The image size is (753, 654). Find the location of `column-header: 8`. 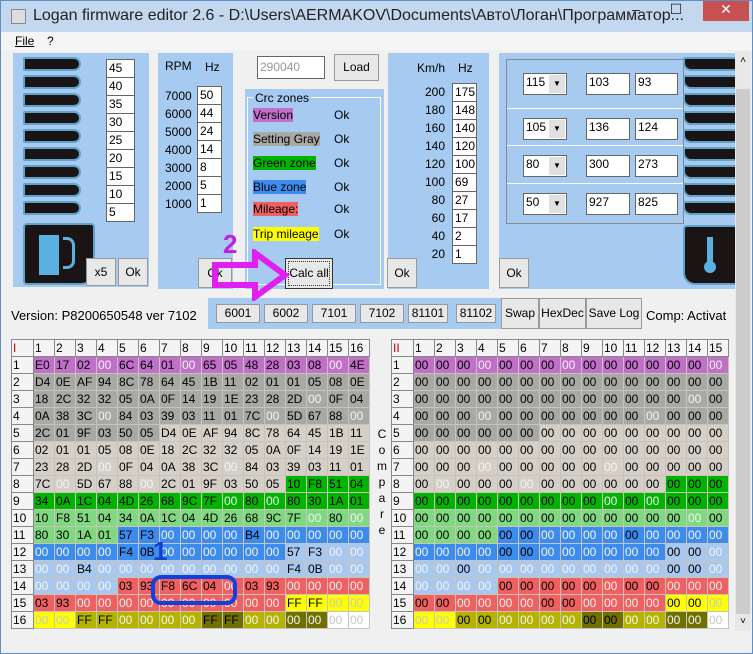

column-header: 8 is located at coordinates (191, 348).